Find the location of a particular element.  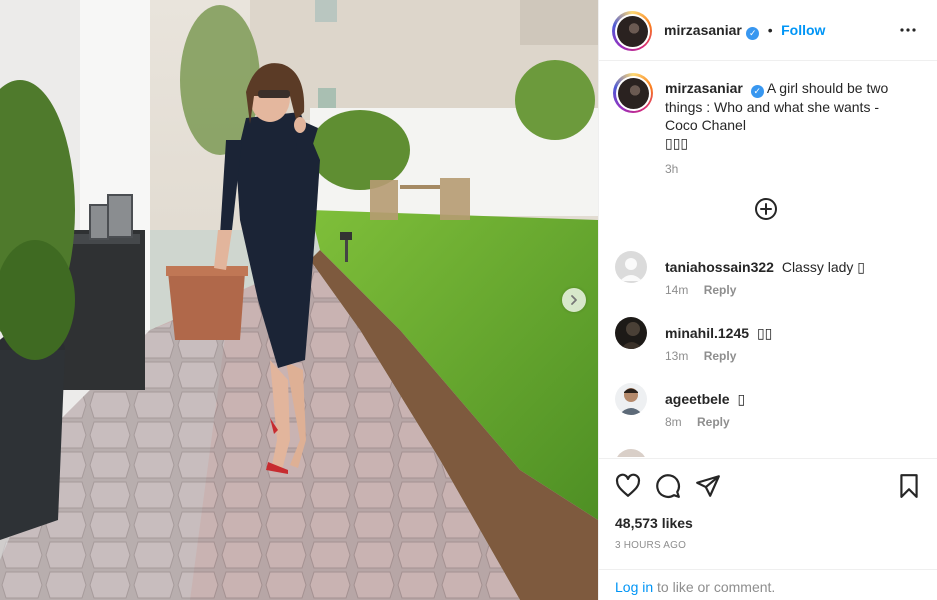

paper-plane-icon is located at coordinates (708, 486).